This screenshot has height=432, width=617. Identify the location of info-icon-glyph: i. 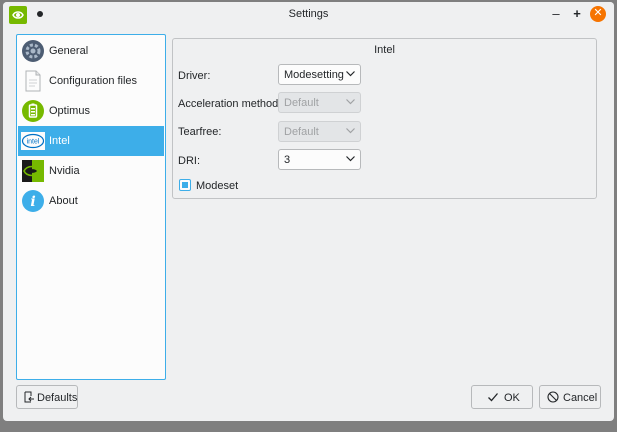
(32, 202).